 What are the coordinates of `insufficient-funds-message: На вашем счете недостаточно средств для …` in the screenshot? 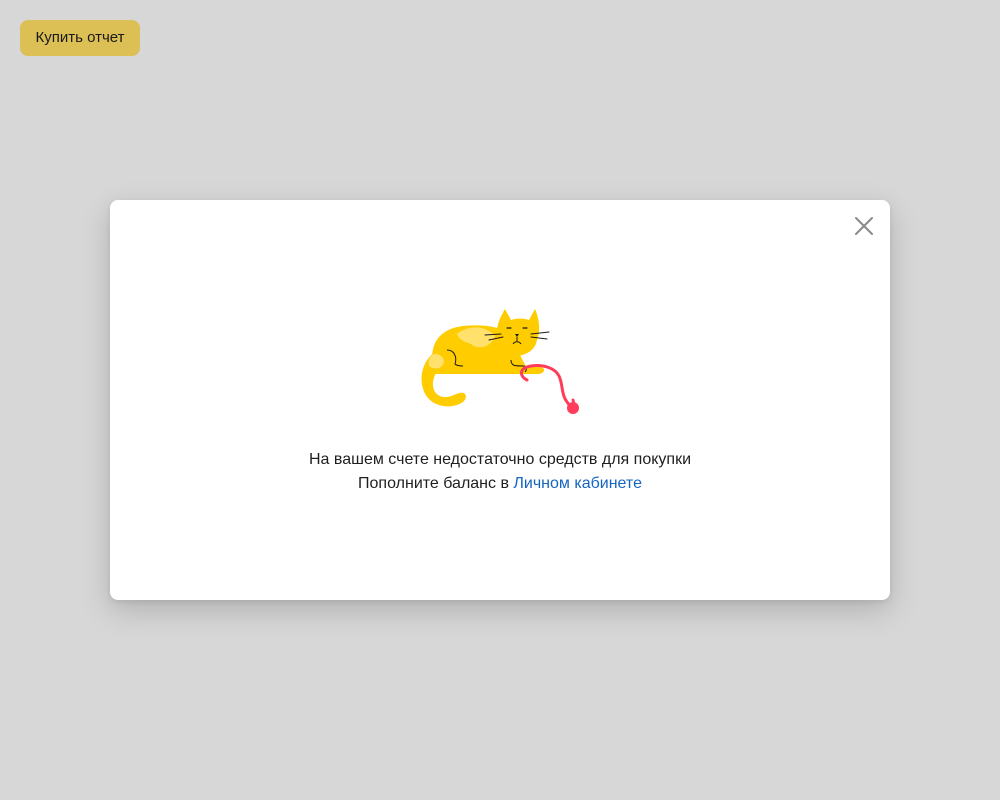 It's located at (500, 472).